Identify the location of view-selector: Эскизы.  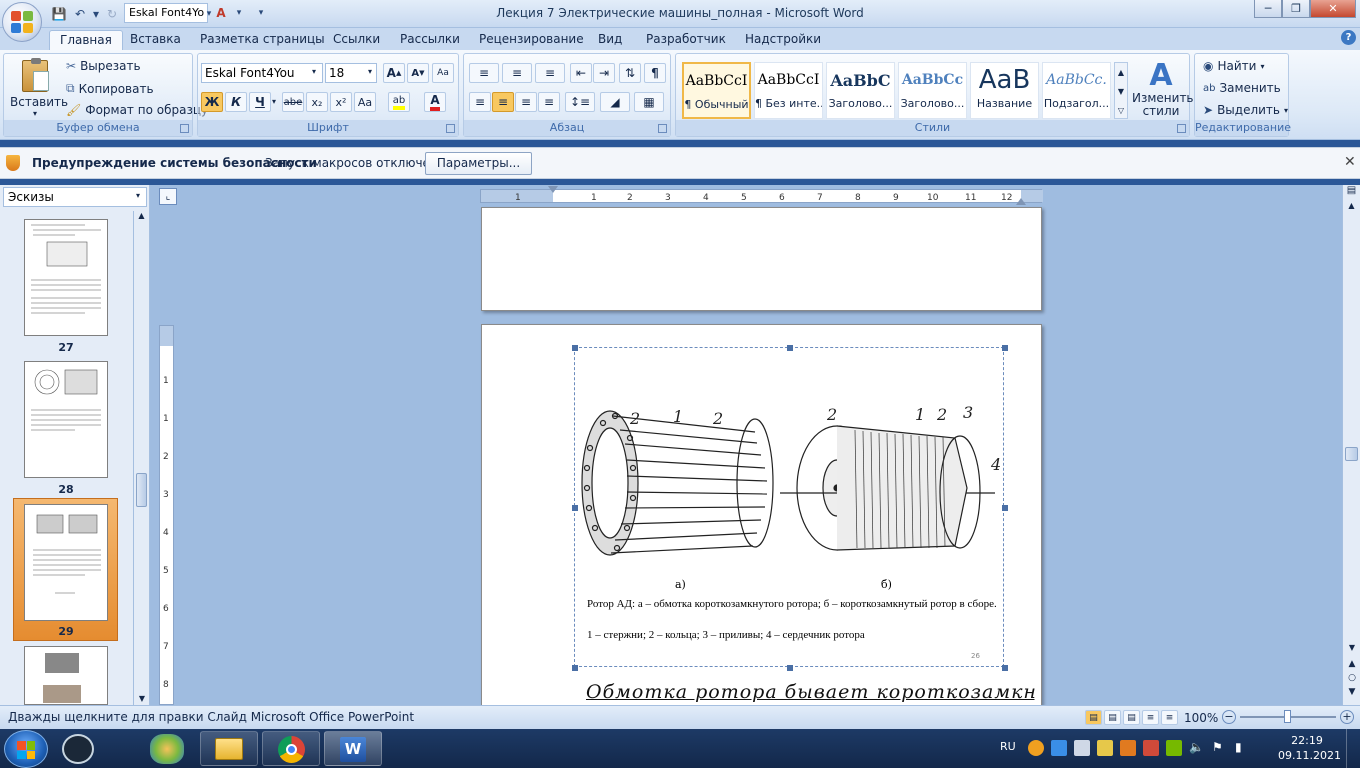
(75, 197).